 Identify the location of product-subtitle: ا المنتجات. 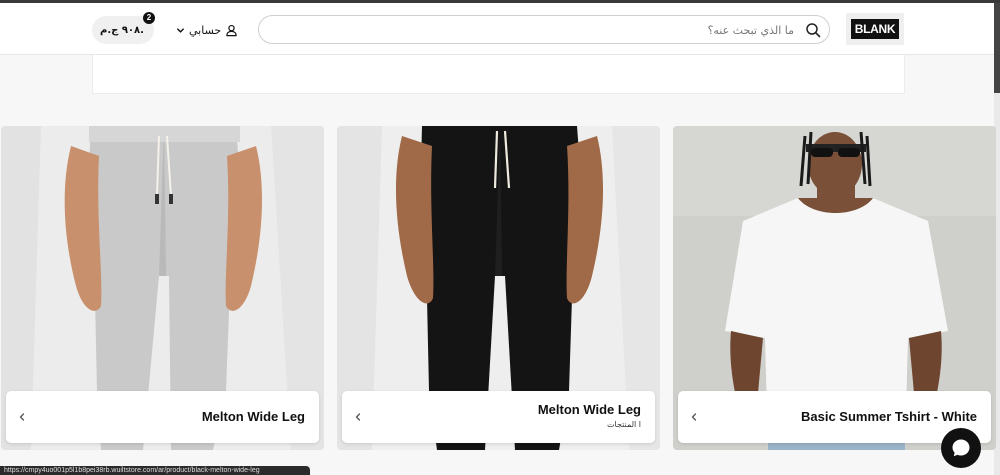
(623, 424).